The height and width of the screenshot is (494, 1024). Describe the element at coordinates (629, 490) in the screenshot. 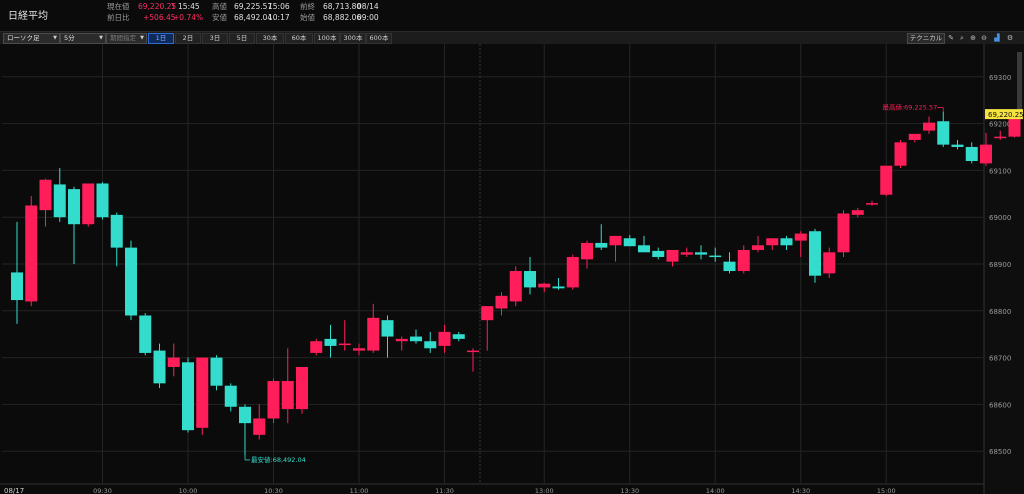

I see `x-tick-label: 13:30` at that location.